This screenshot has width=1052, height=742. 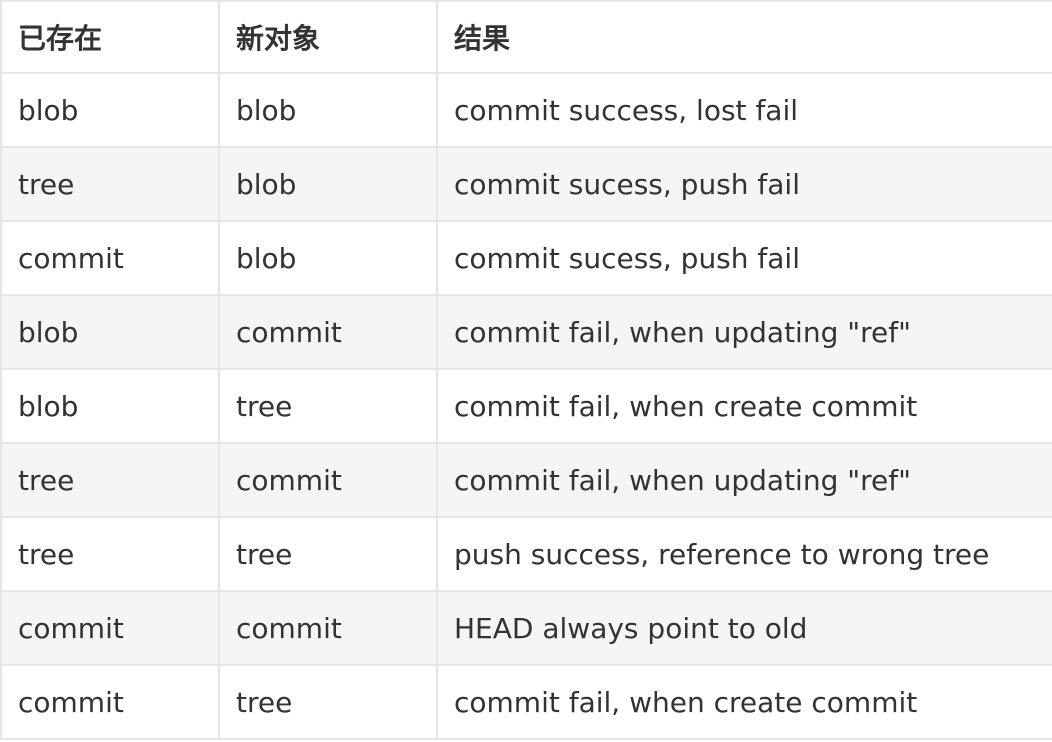 I want to click on table-row: commit blob commit sucess, push fail, so click(x=526, y=258).